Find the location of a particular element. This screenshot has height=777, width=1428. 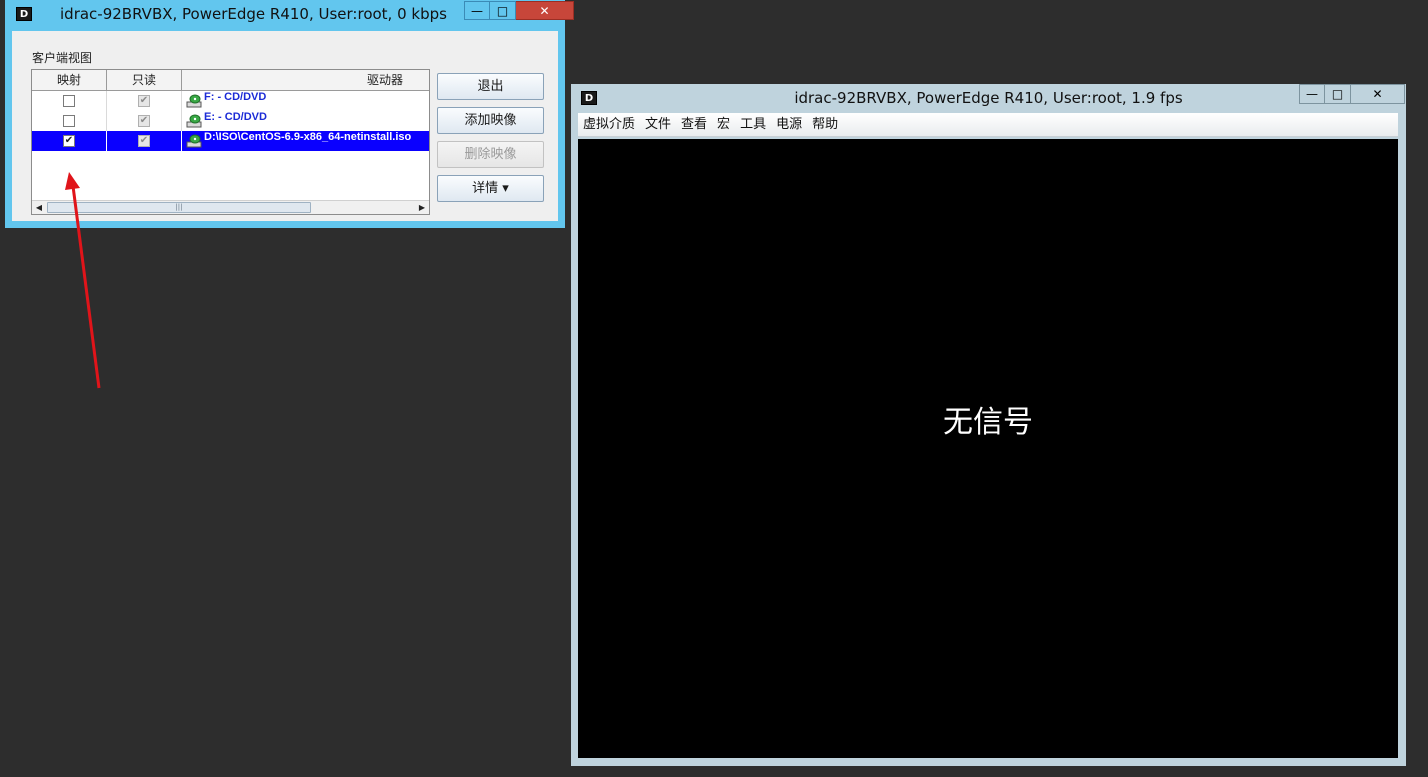

drive-name: F: - CD/DVD is located at coordinates (235, 97).